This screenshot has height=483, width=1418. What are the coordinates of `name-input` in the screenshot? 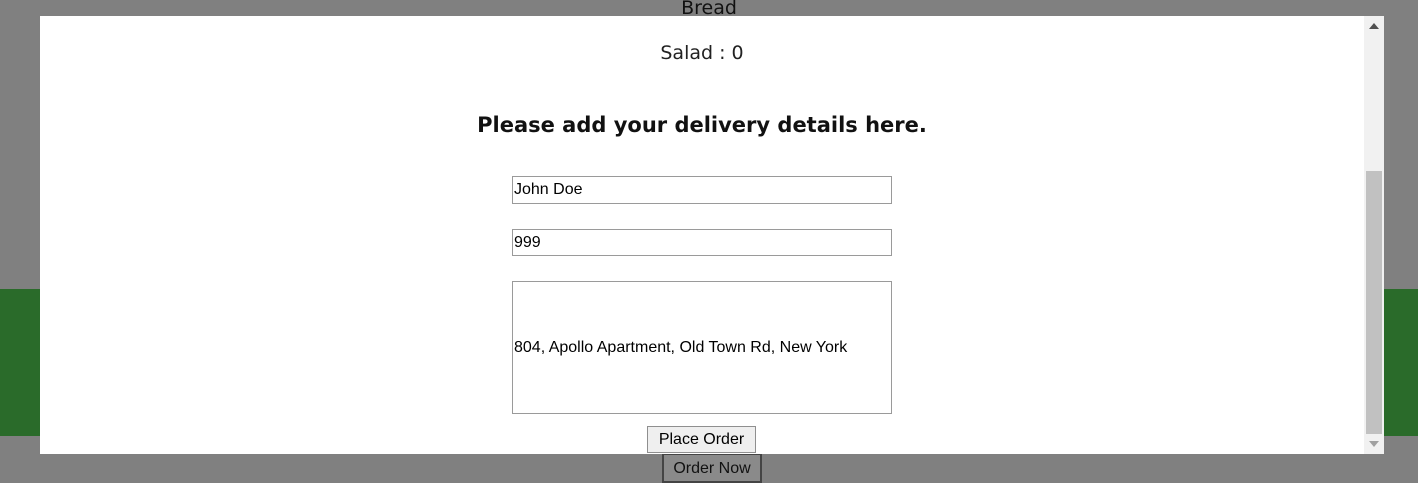 It's located at (702, 190).